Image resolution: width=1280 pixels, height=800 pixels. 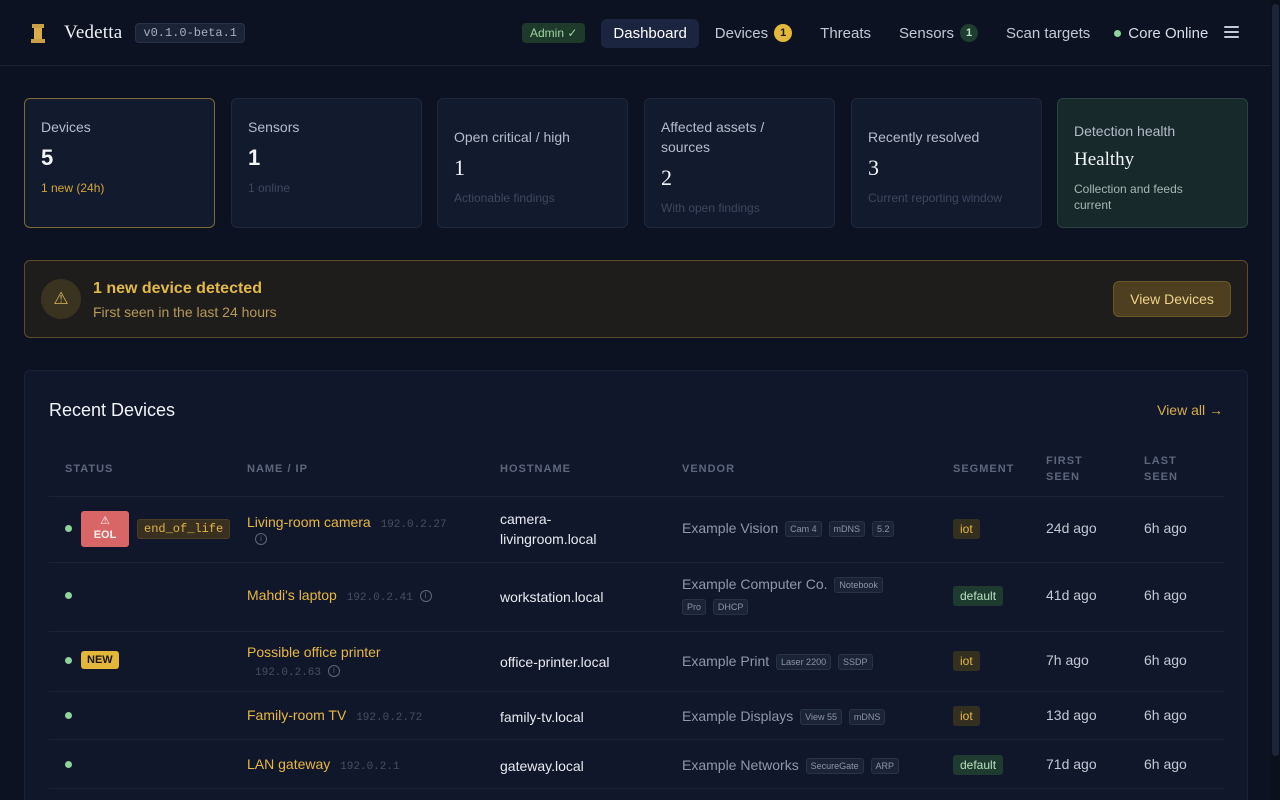 I want to click on nav-scan-targets: Scan targets, so click(x=1048, y=33).